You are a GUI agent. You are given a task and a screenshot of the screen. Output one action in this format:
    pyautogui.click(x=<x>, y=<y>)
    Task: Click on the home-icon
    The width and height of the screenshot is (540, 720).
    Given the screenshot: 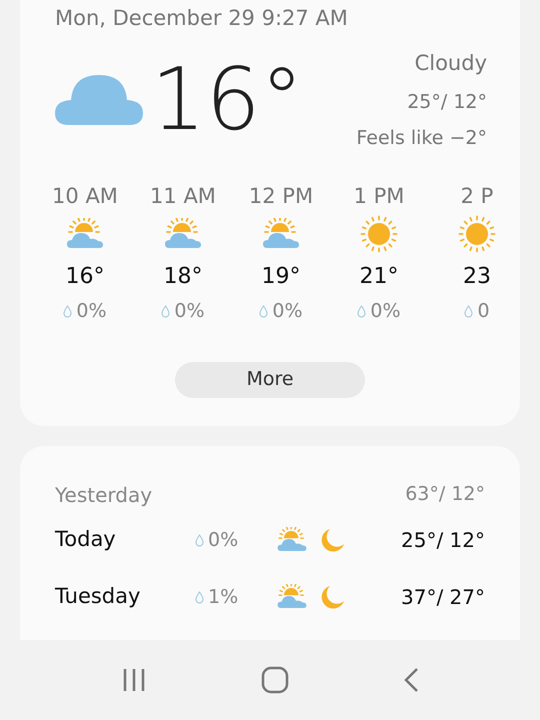 What is the action you would take?
    pyautogui.click(x=275, y=680)
    